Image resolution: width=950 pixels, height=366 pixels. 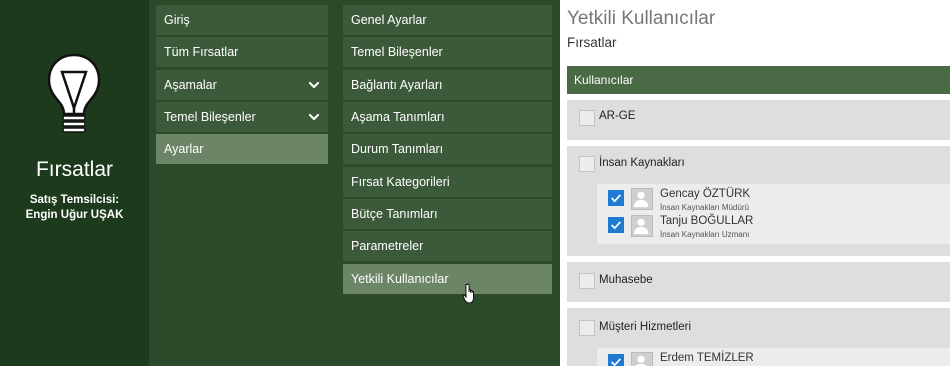 What do you see at coordinates (626, 280) in the screenshot?
I see `group-label: Muhasebe` at bounding box center [626, 280].